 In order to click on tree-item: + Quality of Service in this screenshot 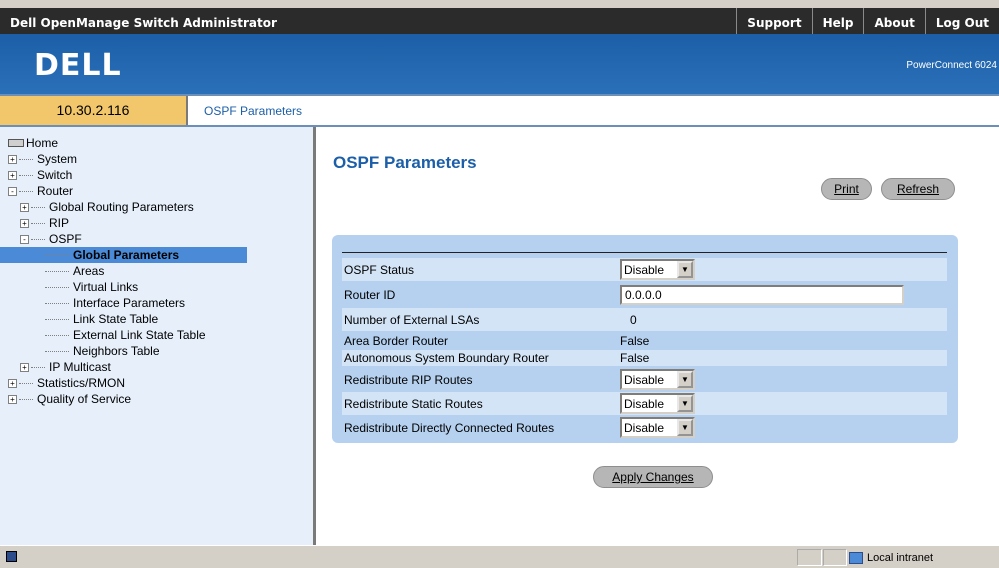, I will do `click(127, 399)`.